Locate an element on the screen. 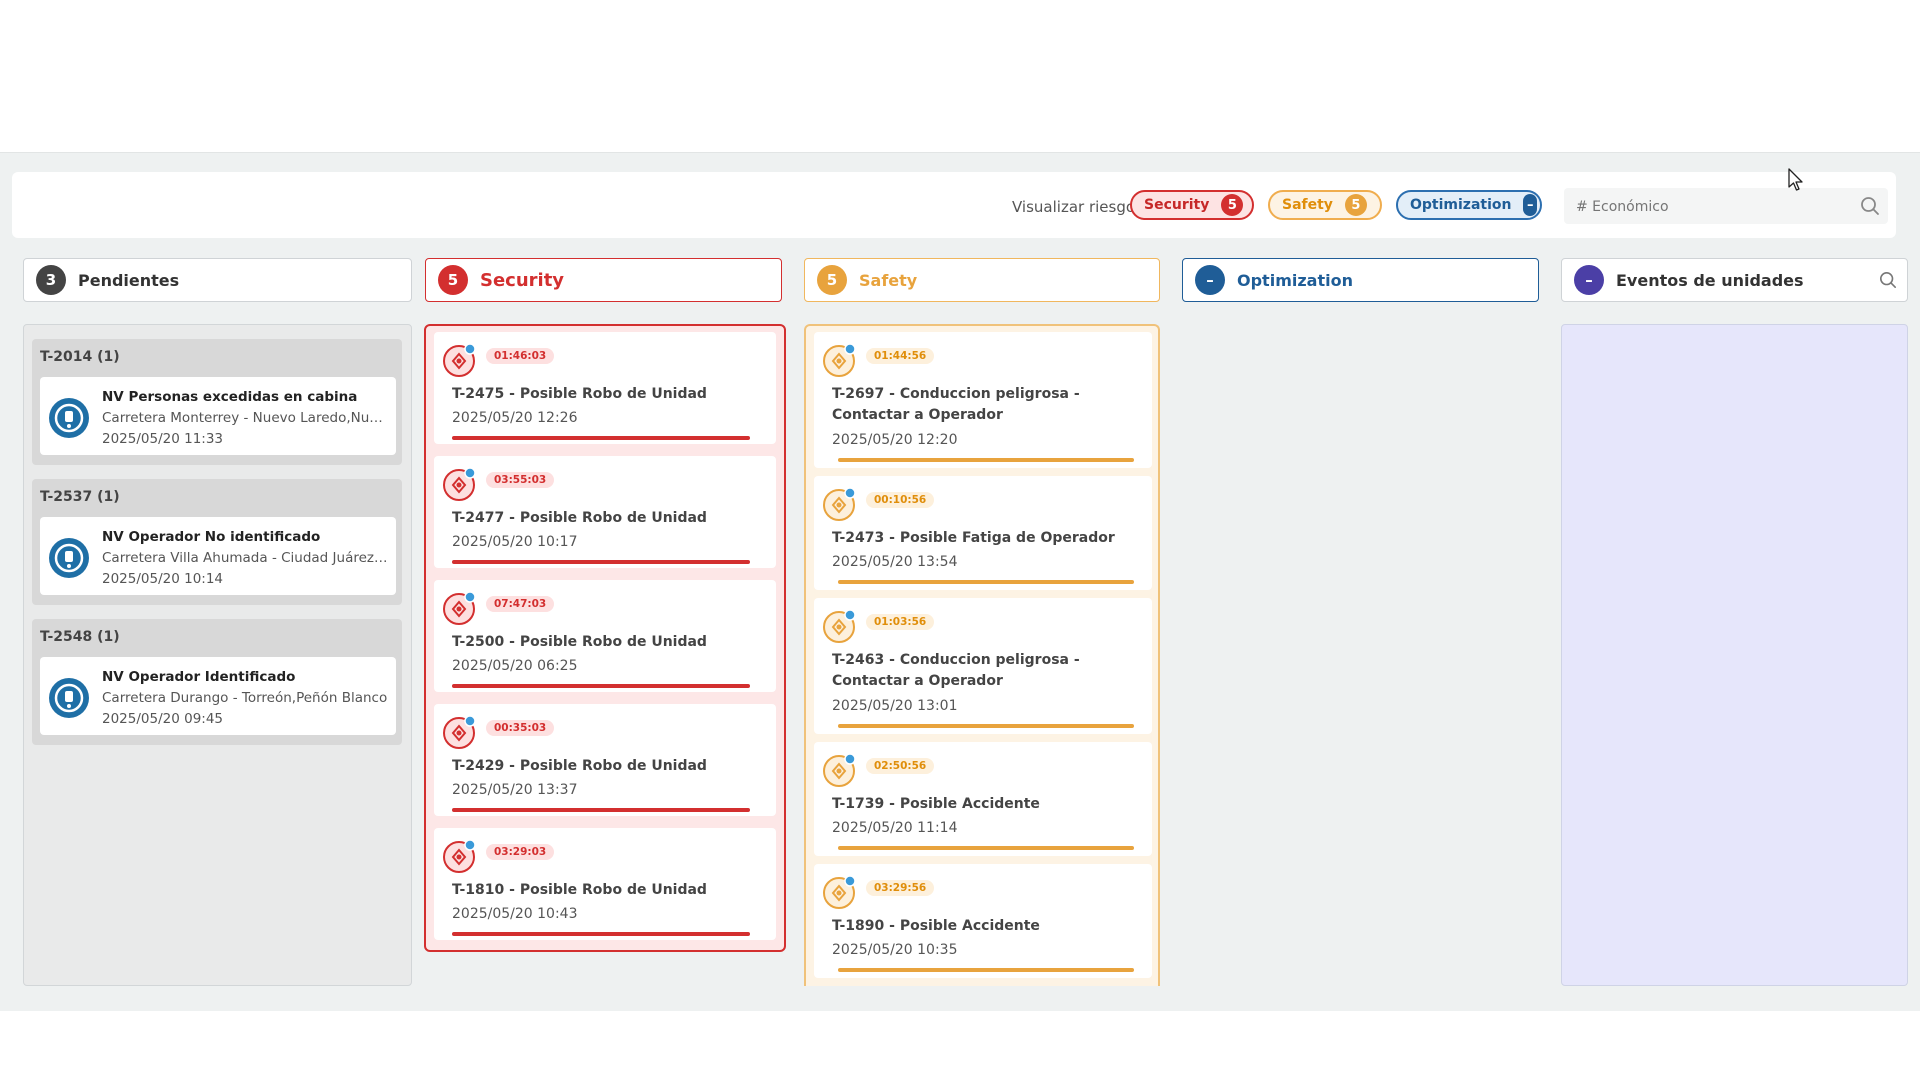 The height and width of the screenshot is (1080, 1920). safety-alert-date: 2025/05/20 13:54 is located at coordinates (895, 562).